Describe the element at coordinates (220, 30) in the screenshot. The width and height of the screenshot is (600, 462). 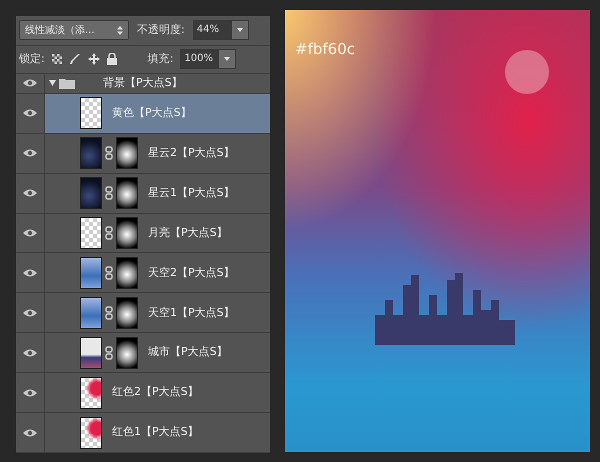
I see `opacity-field: 44%` at that location.